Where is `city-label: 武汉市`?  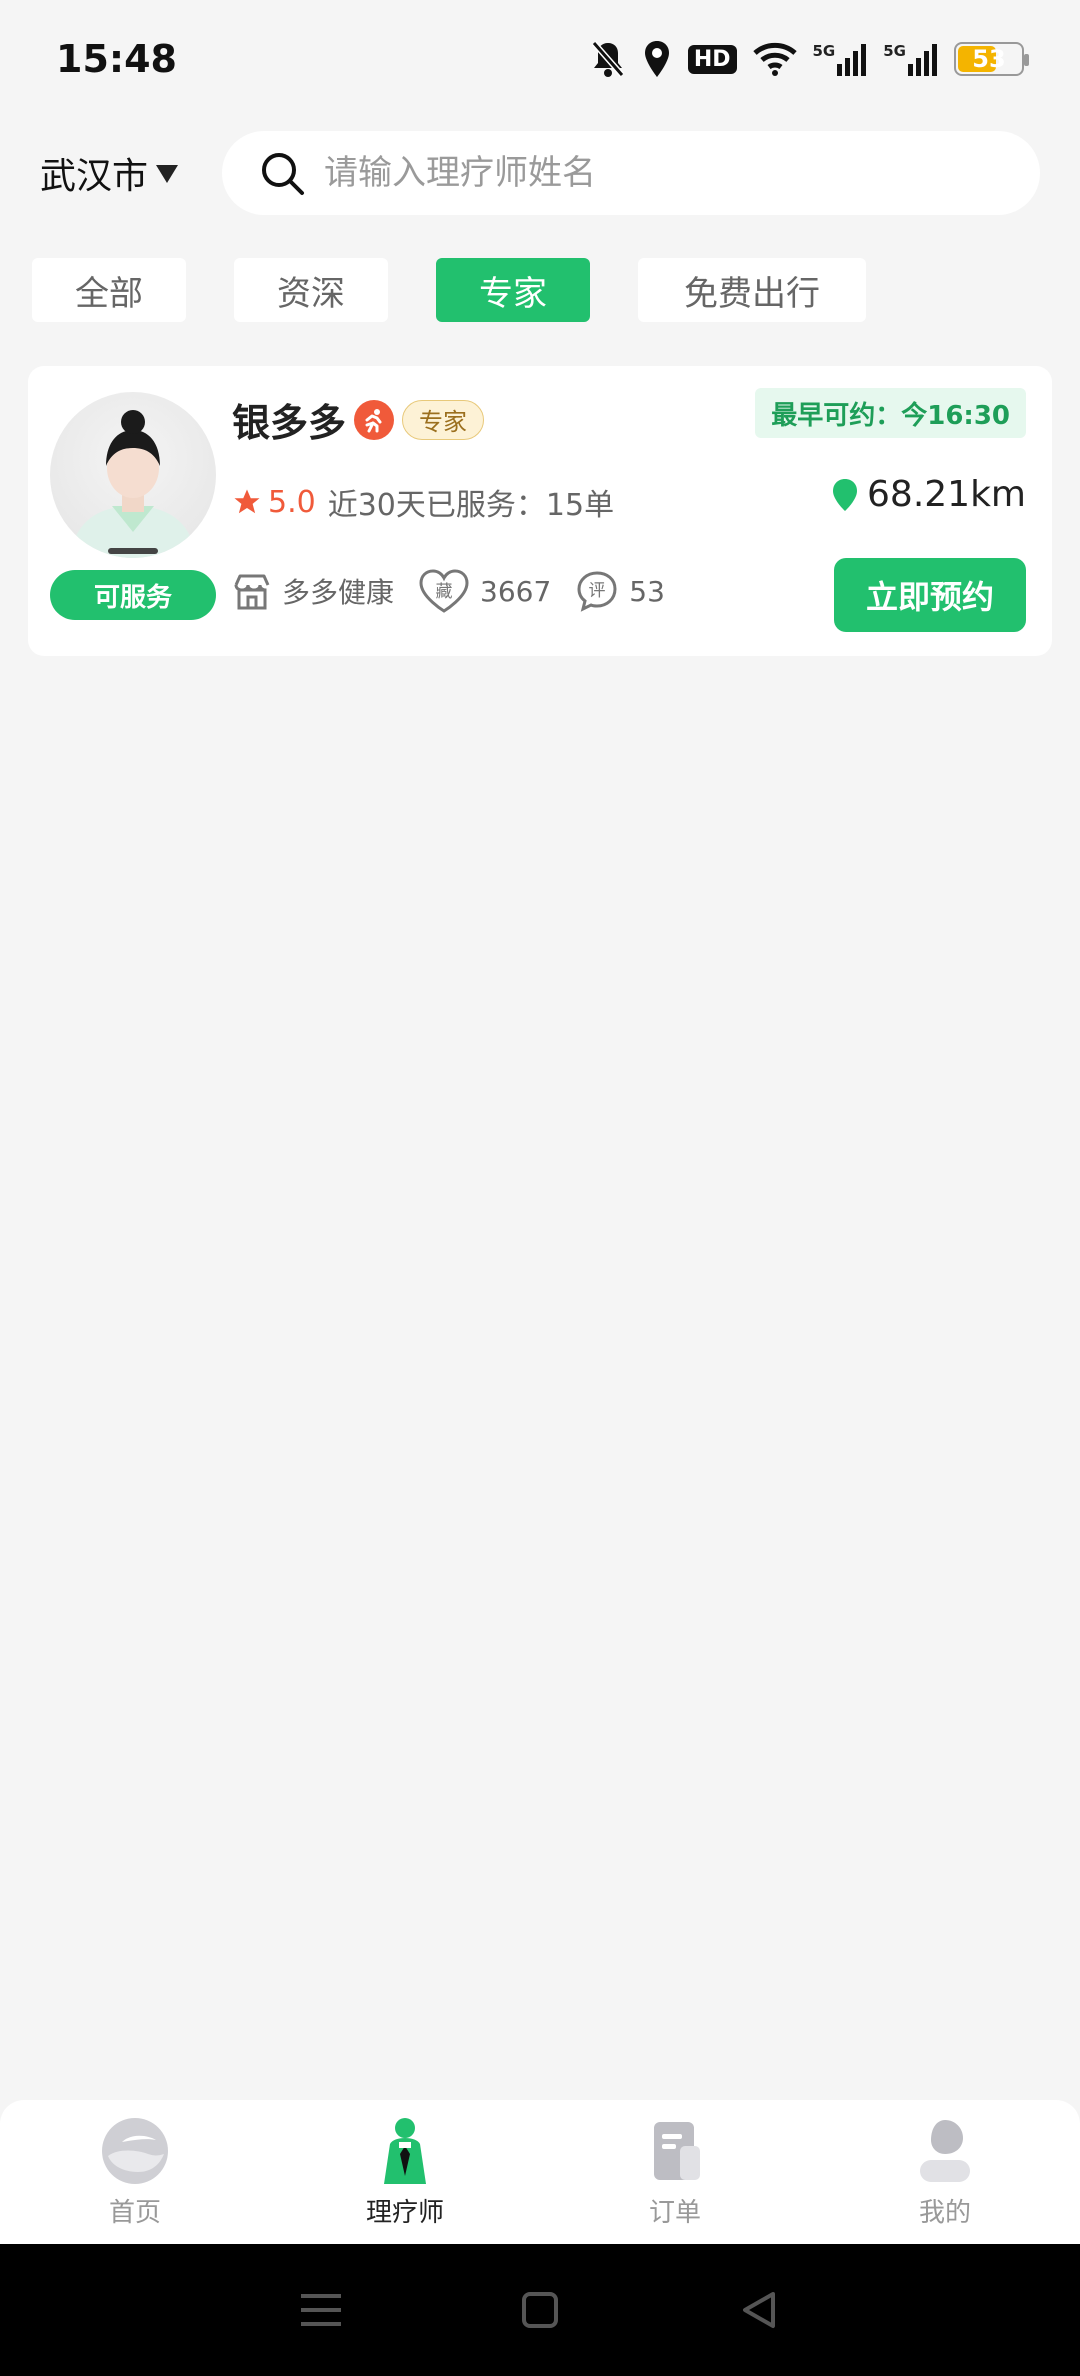 city-label: 武汉市 is located at coordinates (94, 176).